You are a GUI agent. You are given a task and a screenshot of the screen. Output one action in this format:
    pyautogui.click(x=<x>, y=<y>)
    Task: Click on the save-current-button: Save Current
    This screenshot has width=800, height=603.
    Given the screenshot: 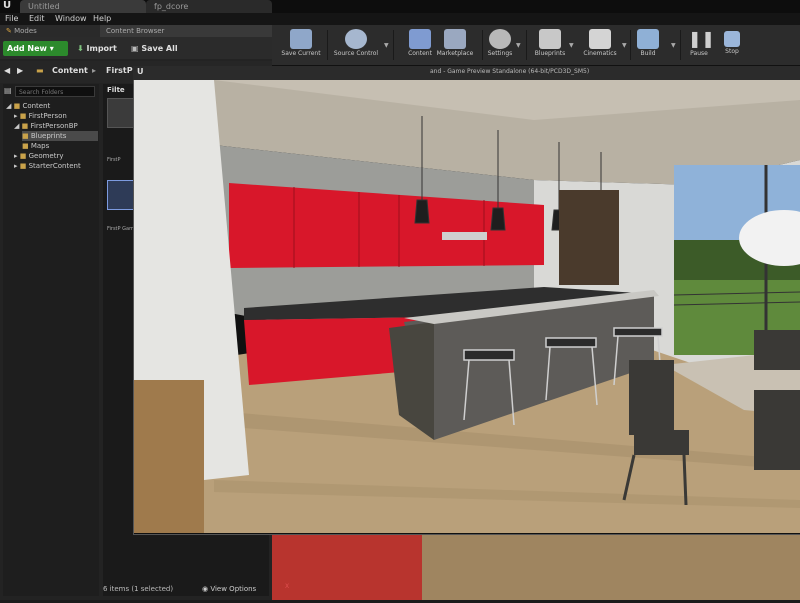 What is the action you would take?
    pyautogui.click(x=301, y=45)
    